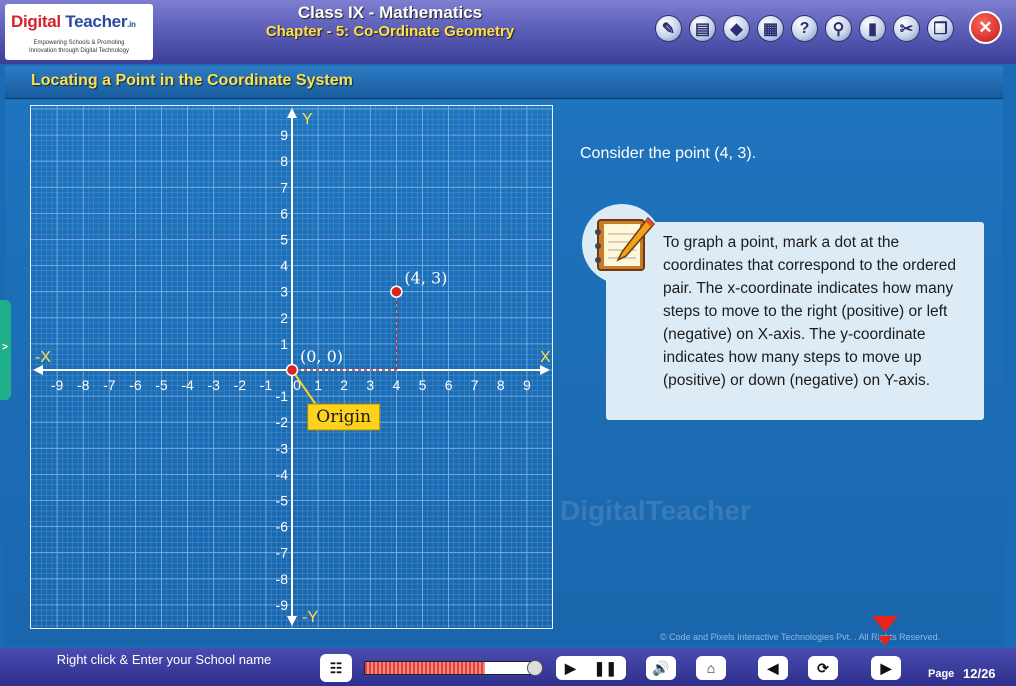 The height and width of the screenshot is (686, 1016). Describe the element at coordinates (282, 448) in the screenshot. I see `y-tick-label: -3` at that location.